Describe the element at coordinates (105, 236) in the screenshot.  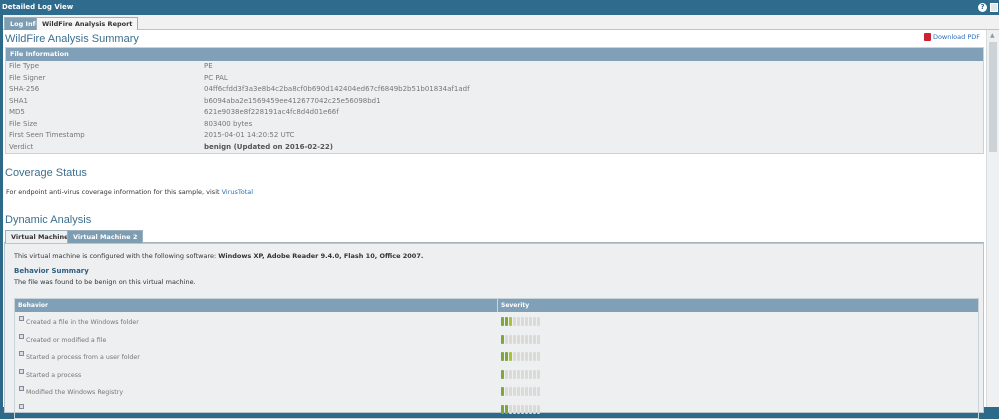
I see `tab-vm-2: Virtual Machine 2` at that location.